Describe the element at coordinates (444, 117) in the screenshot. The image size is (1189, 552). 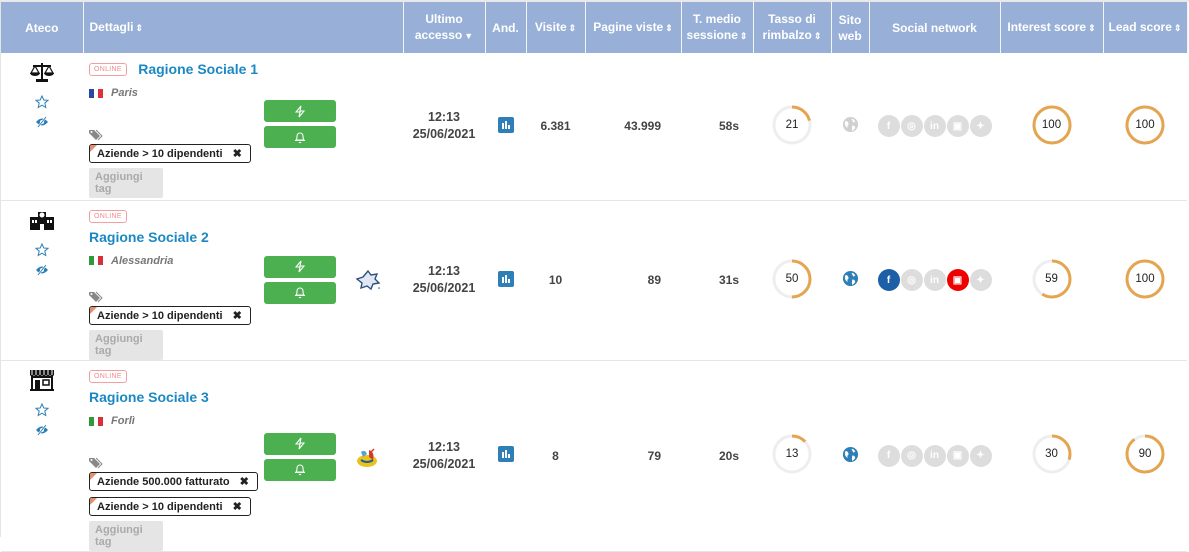
I see `last-access-time: 12:13` at that location.